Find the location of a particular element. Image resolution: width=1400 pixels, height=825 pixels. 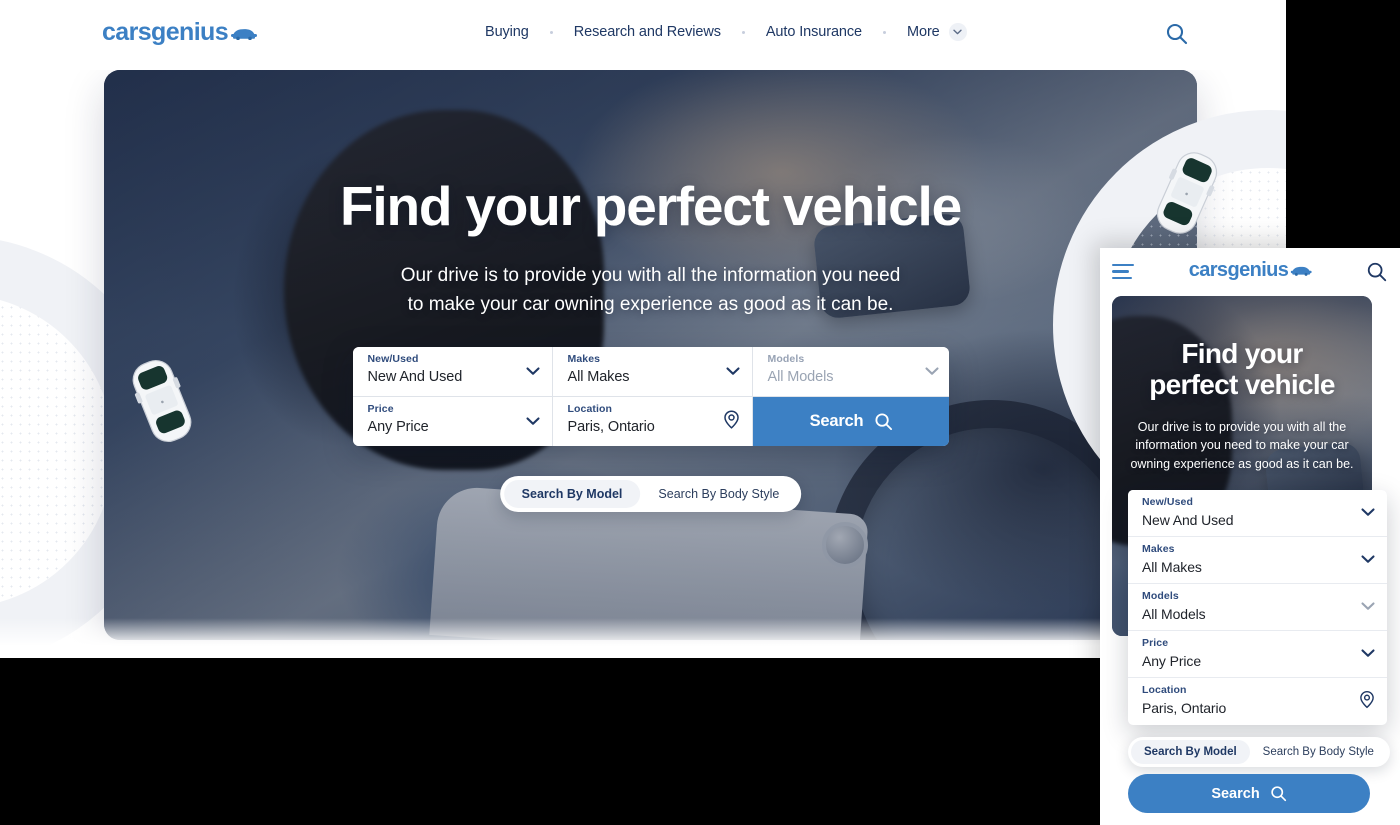

mobile-hero-subtitle-line-3: owning experience as good as it can be. is located at coordinates (1242, 464).